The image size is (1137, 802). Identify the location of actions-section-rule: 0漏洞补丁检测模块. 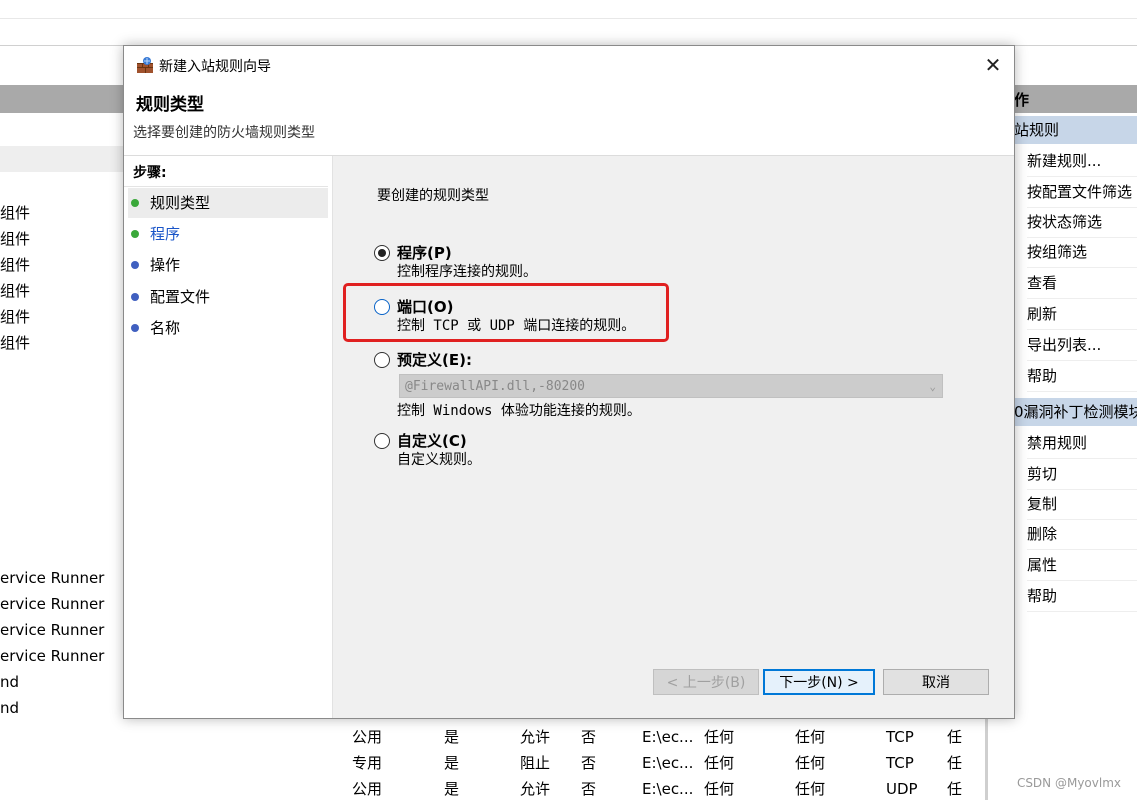
(1075, 412).